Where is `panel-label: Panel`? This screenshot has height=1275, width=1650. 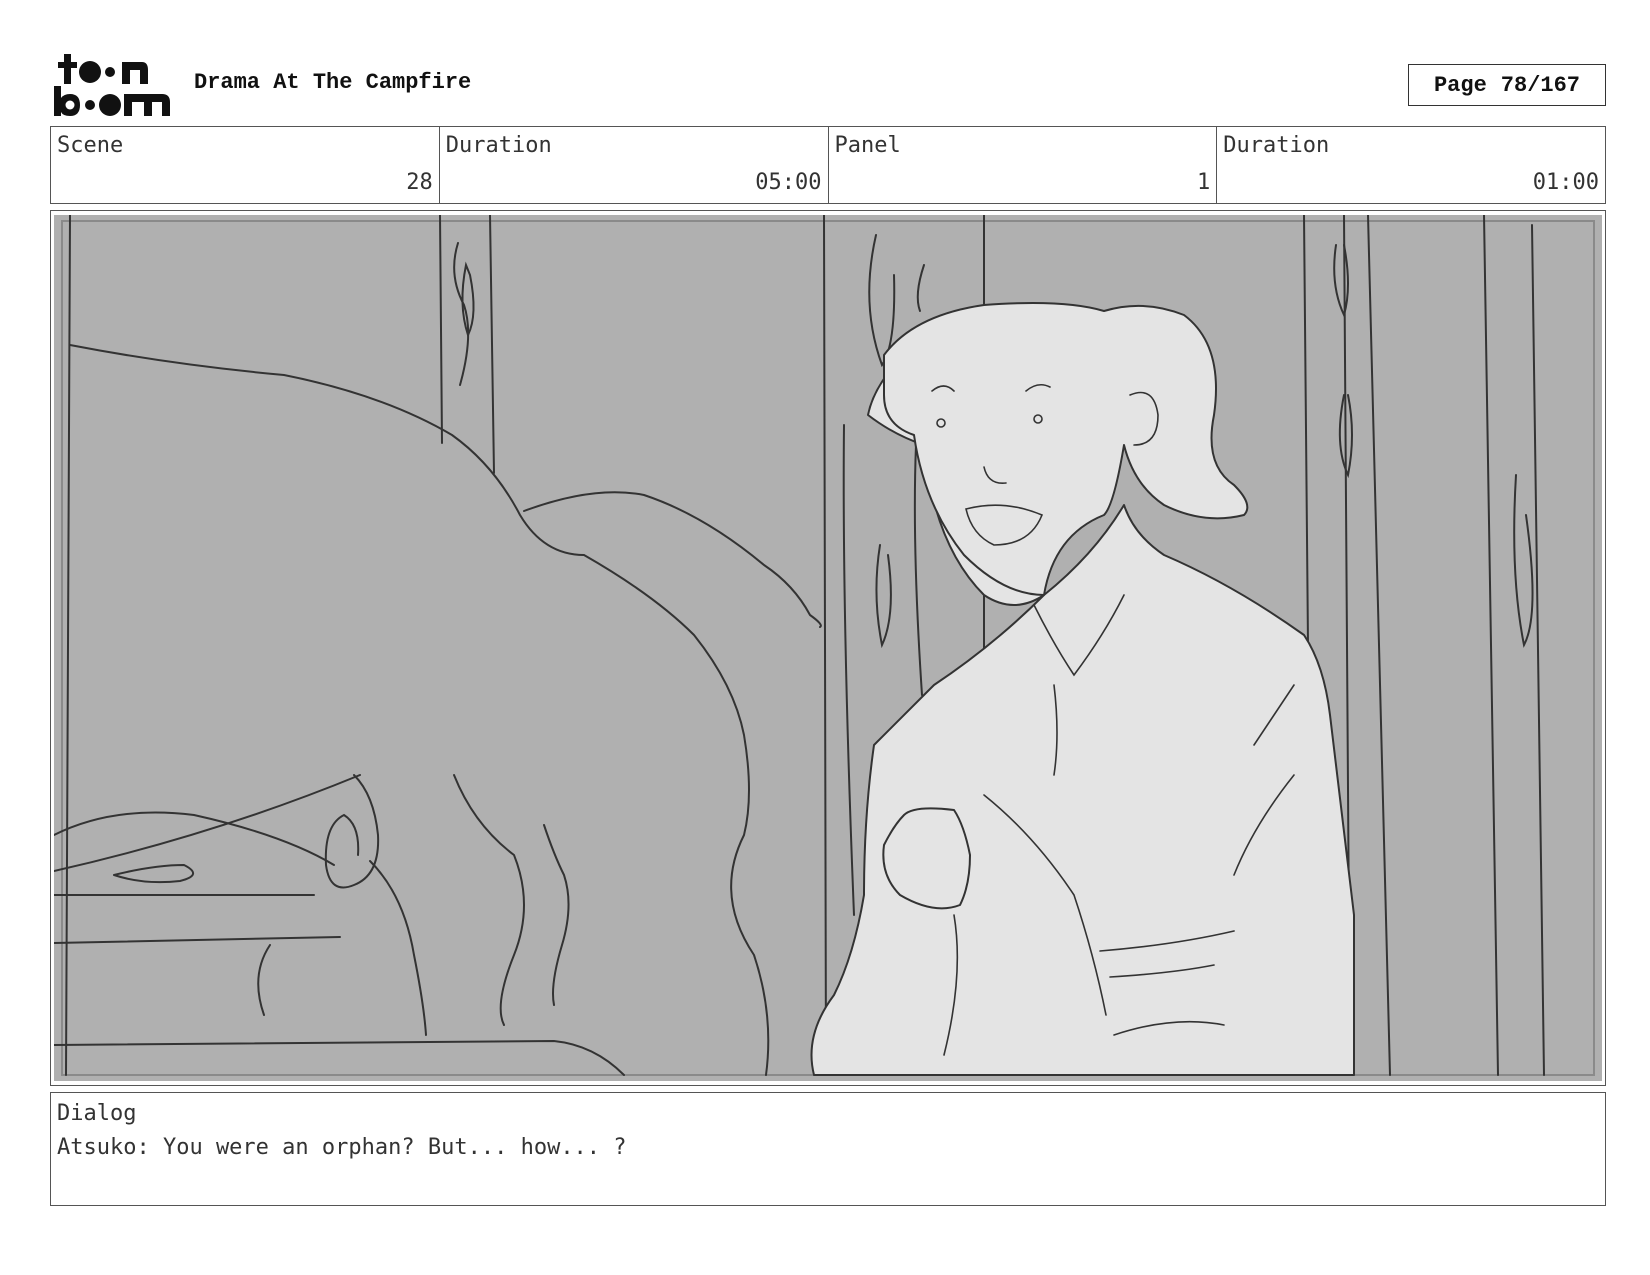
panel-label: Panel is located at coordinates (867, 145).